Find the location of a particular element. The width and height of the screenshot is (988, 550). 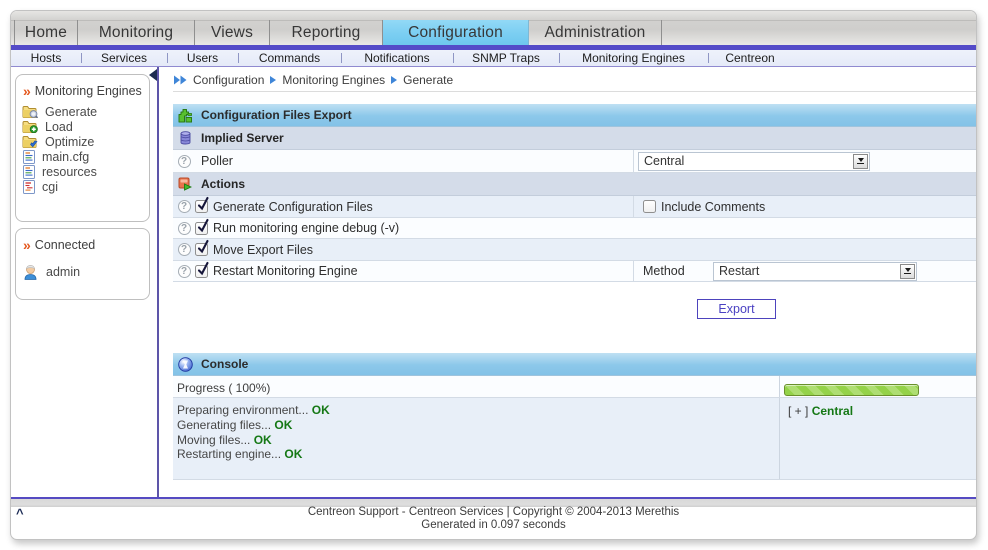

tab-monitoring: Monitoring is located at coordinates (136, 32).